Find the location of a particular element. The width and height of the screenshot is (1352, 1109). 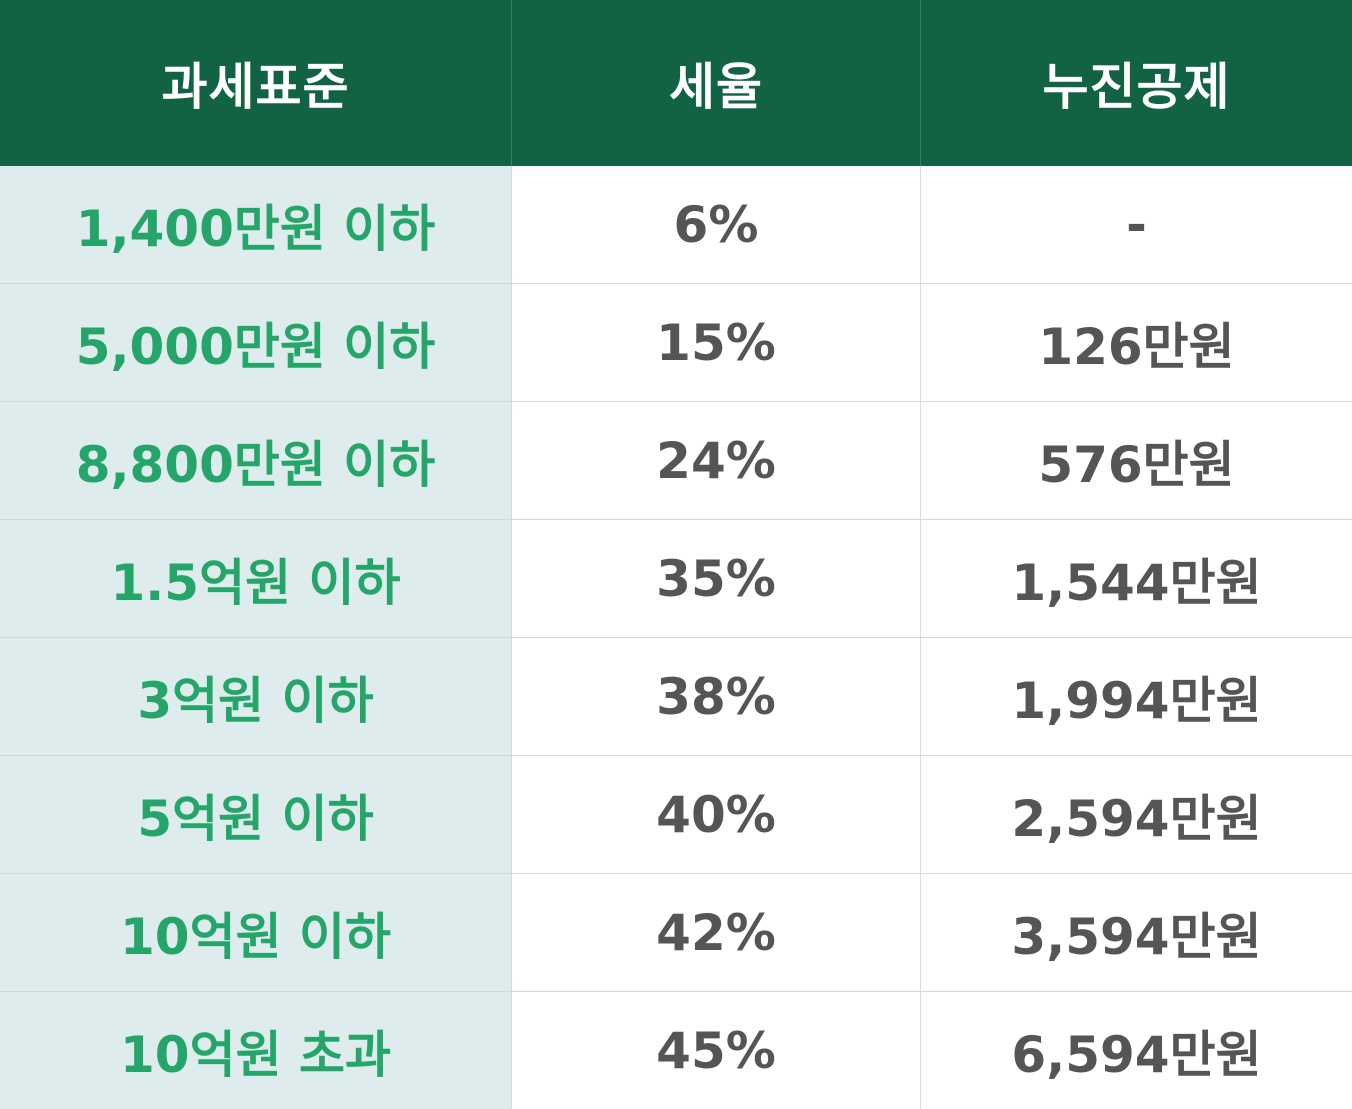

header-tax-rate: 세율 is located at coordinates (716, 83).